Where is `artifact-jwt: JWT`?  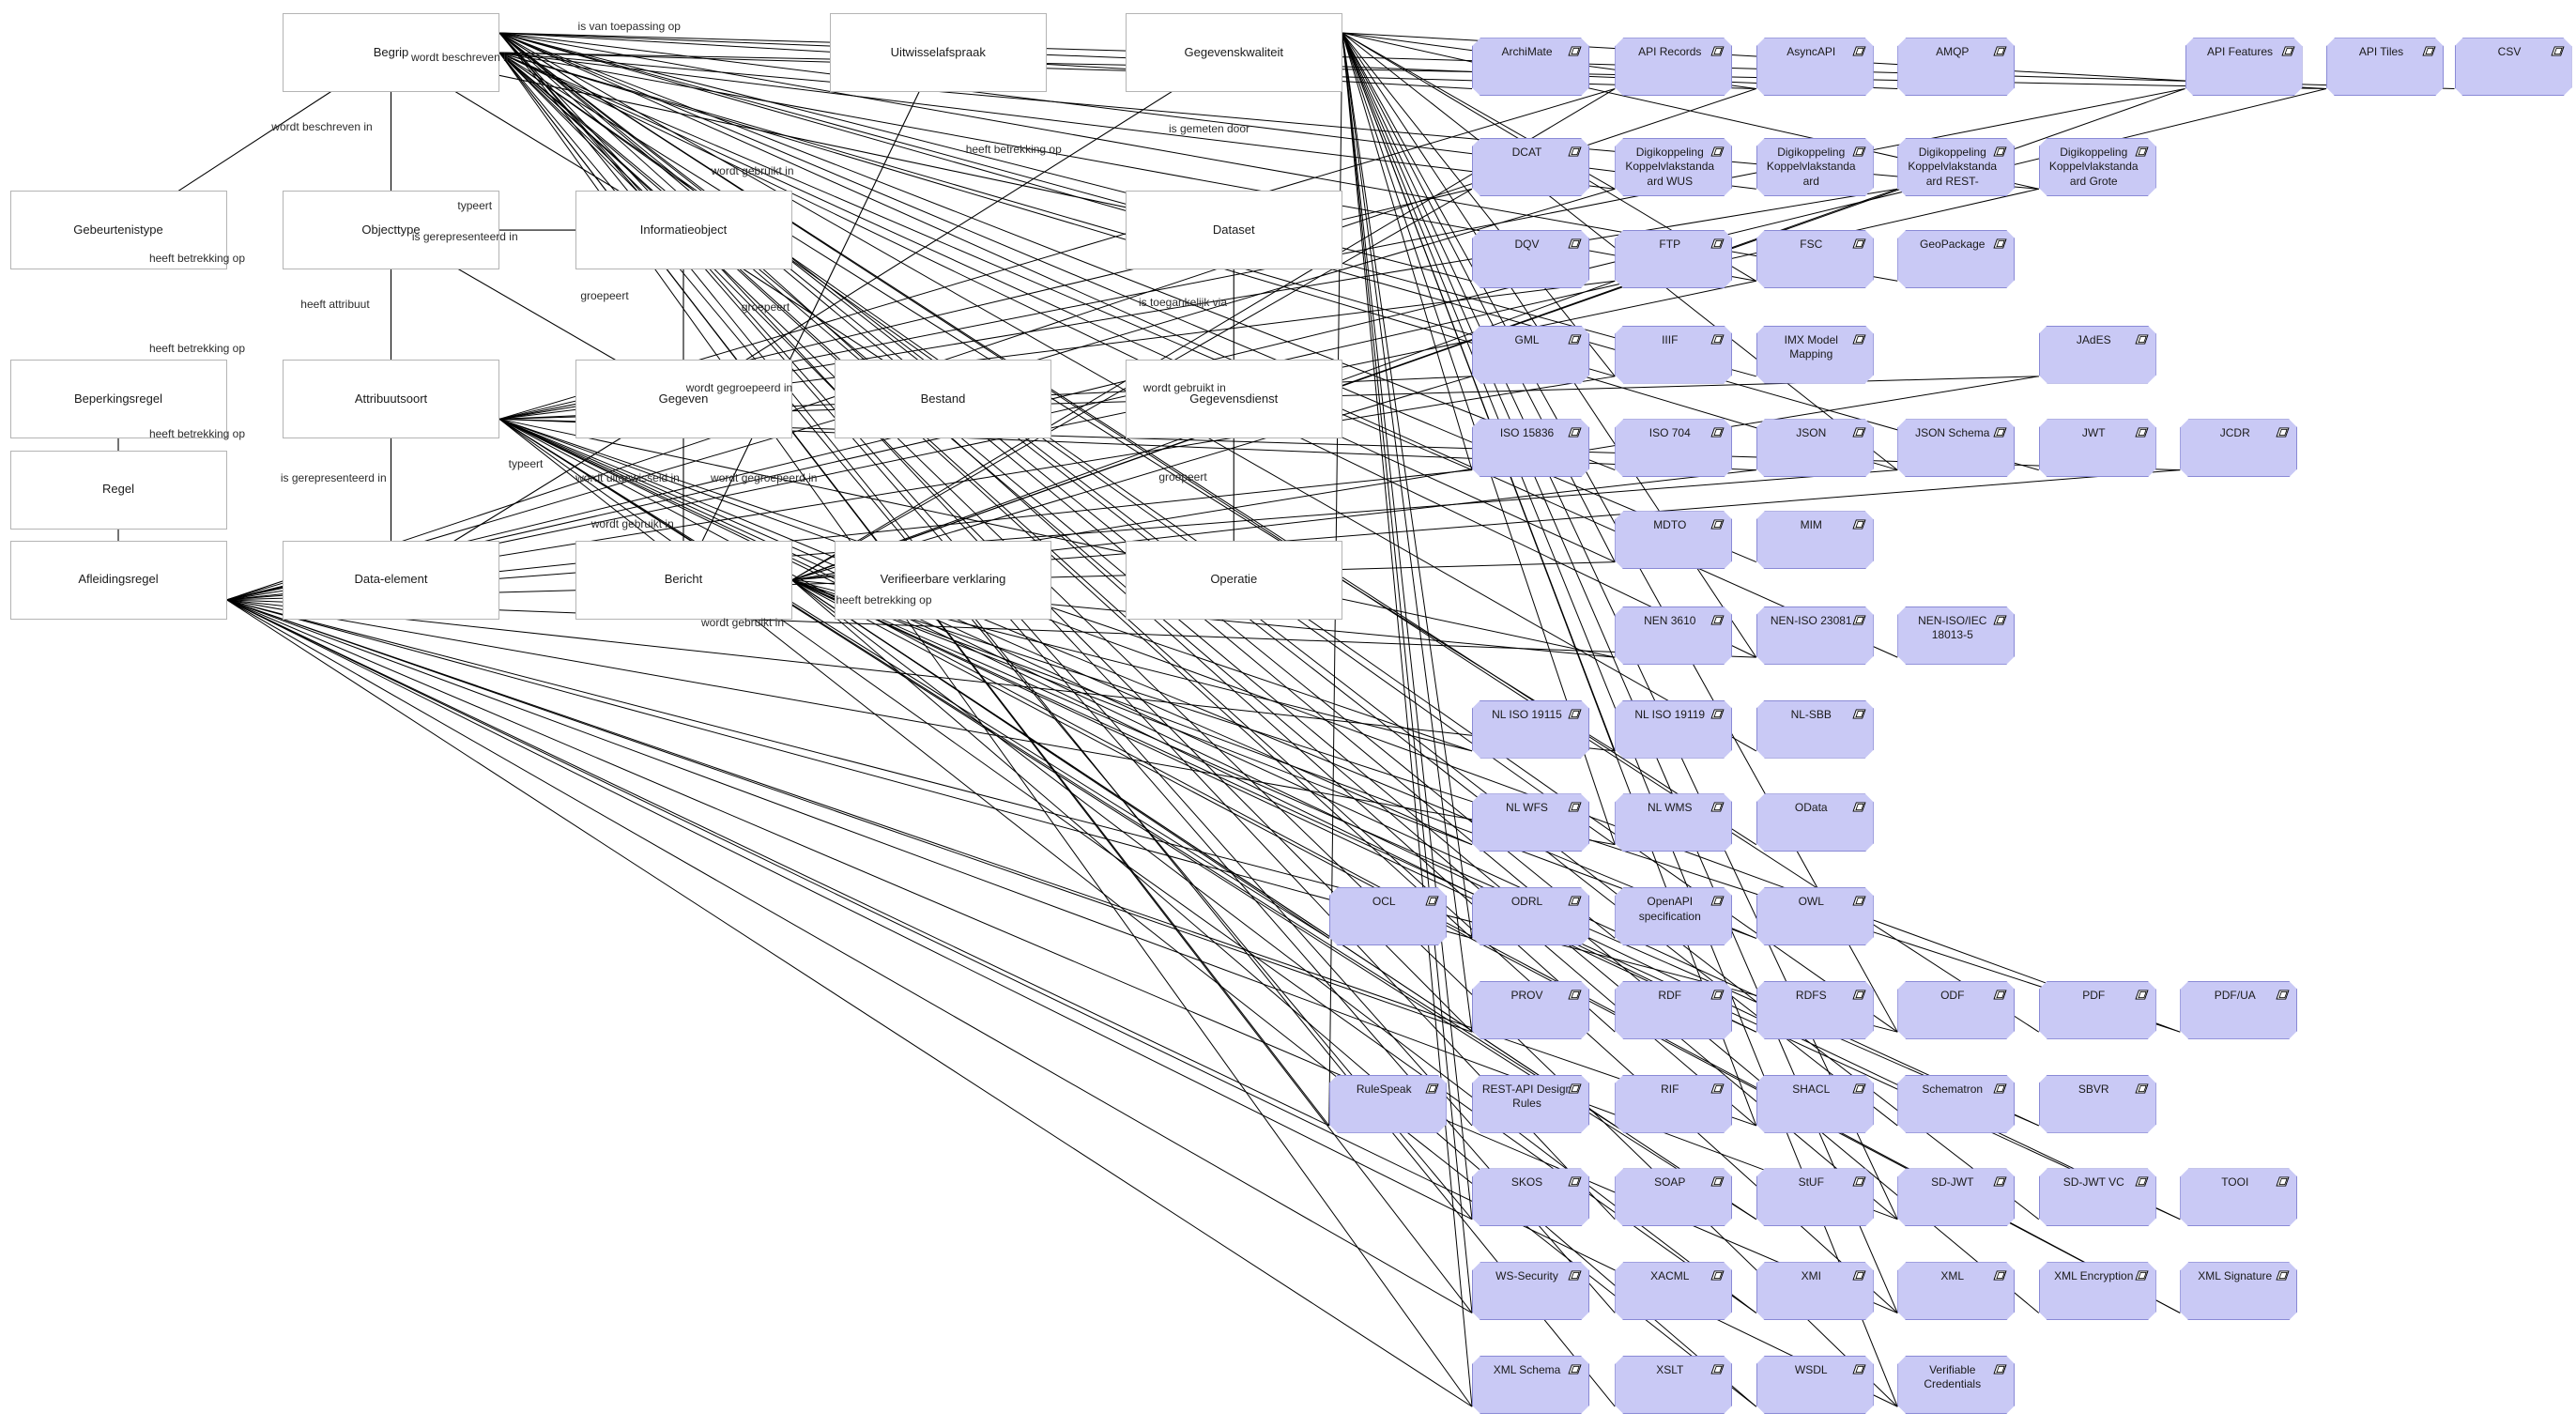 artifact-jwt: JWT is located at coordinates (2097, 448).